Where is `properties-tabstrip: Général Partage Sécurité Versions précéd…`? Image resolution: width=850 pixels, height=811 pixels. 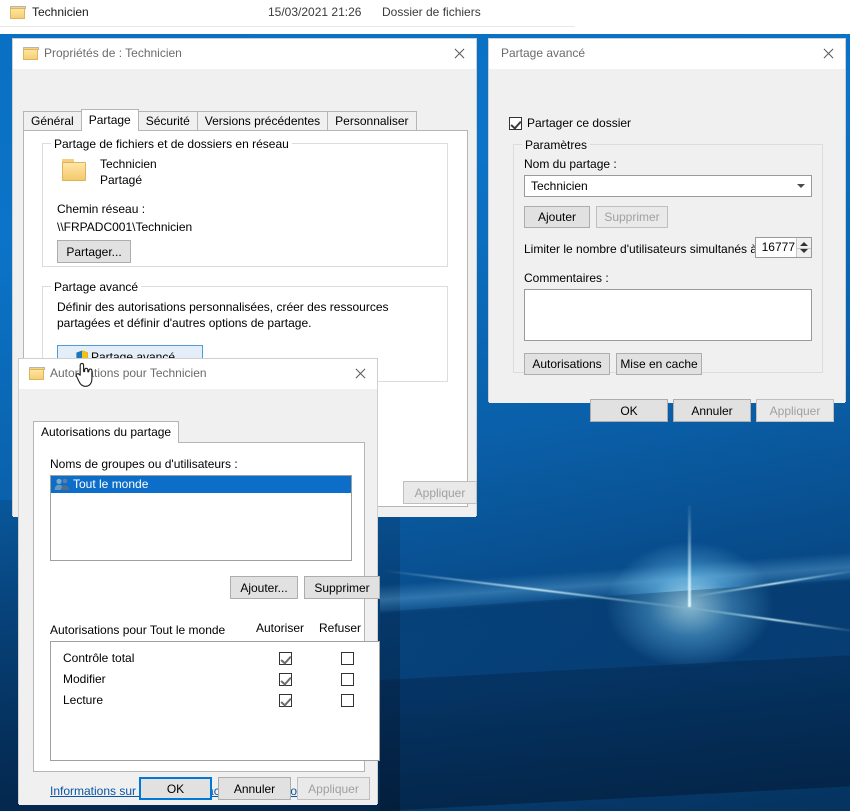
properties-tabstrip: Général Partage Sécurité Versions précéd… is located at coordinates (220, 120).